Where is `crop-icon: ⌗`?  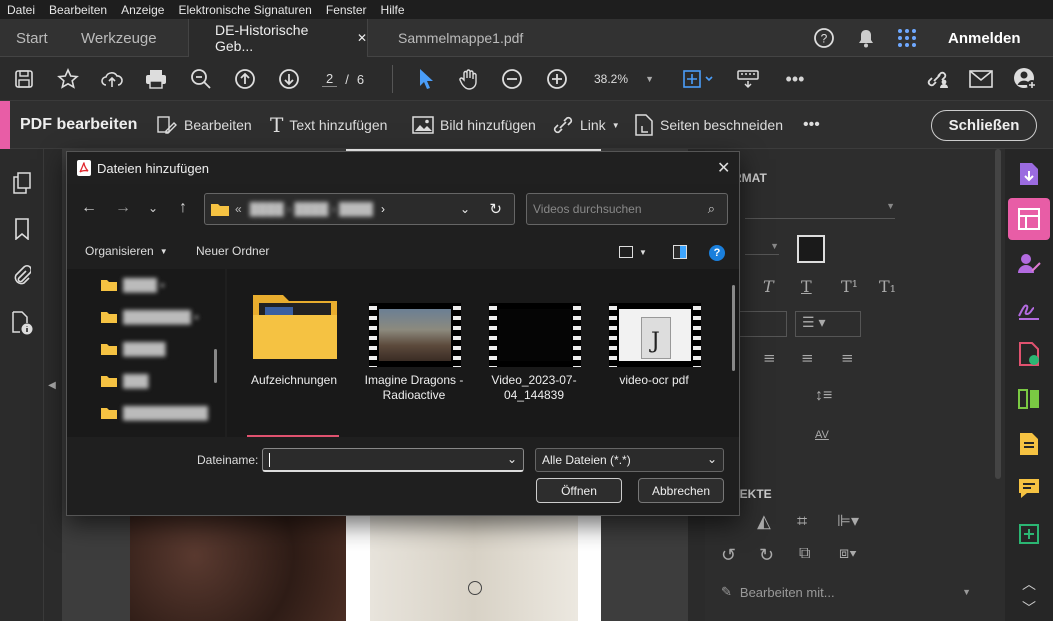
crop-icon: ⌗ is located at coordinates (802, 521).